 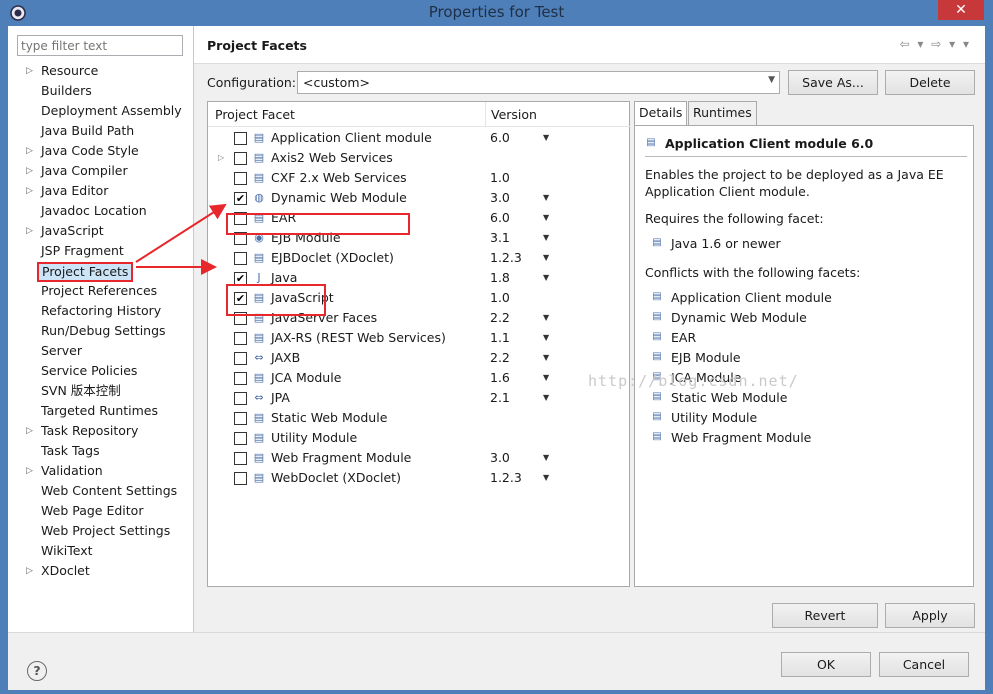 I want to click on facet-version: 3.1, so click(x=500, y=238).